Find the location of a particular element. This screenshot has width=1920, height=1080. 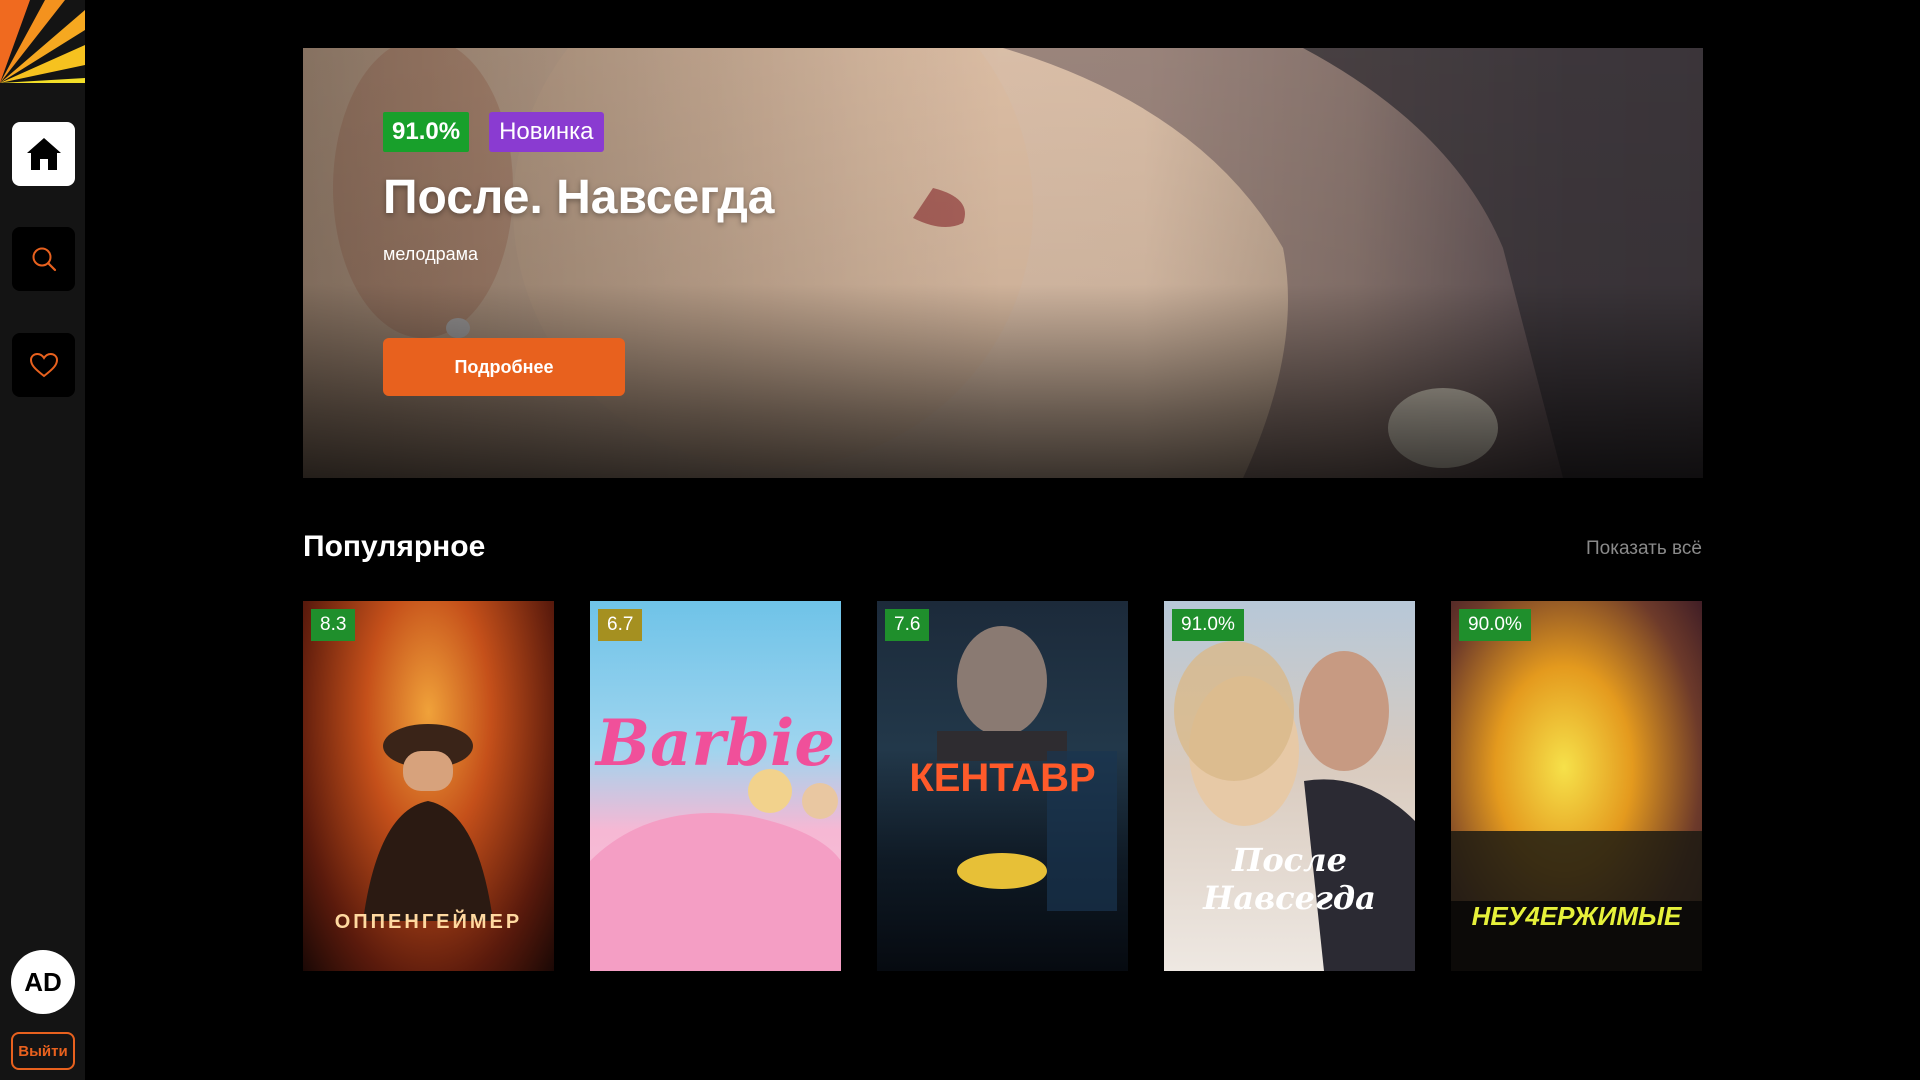

poster-title: После Навсегда is located at coordinates (1289, 879).